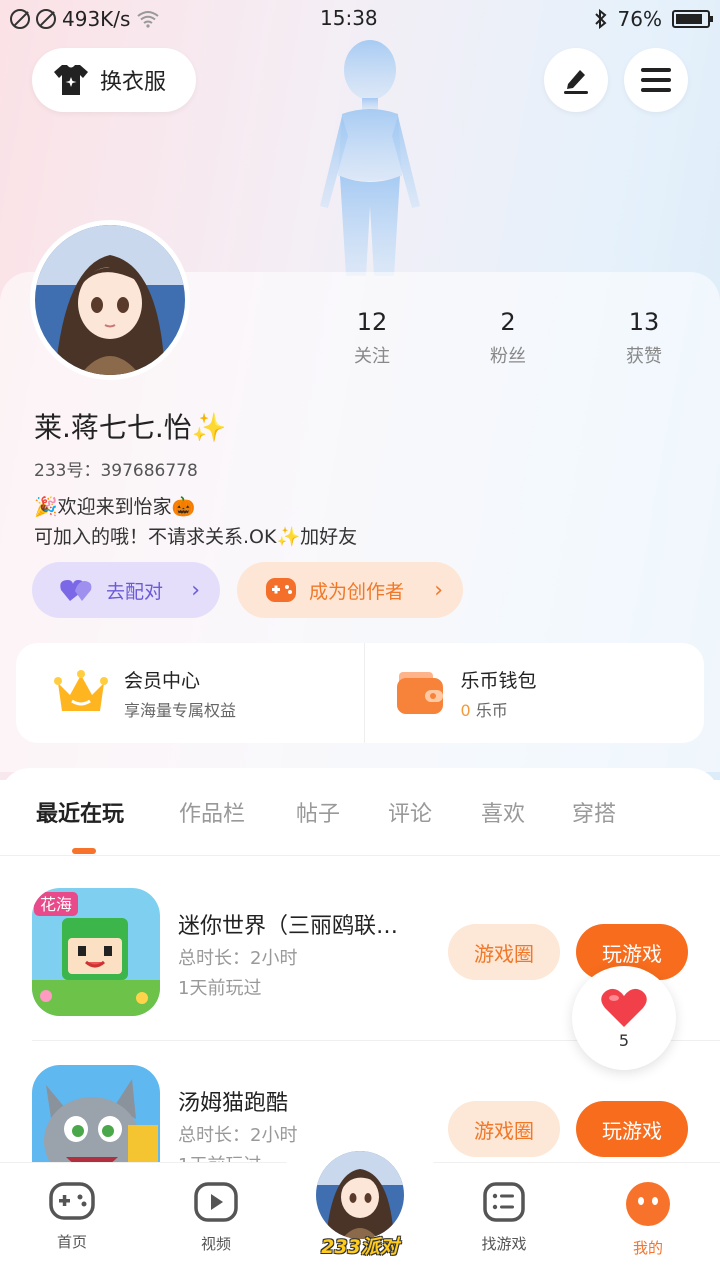  What do you see at coordinates (534, 693) in the screenshot?
I see `wallet: 乐币钱包 0 乐币` at bounding box center [534, 693].